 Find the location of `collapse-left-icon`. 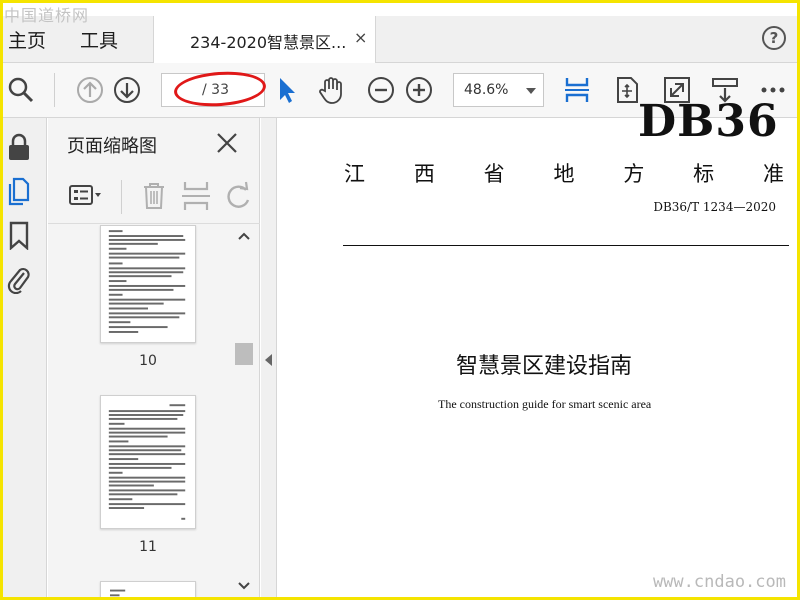

collapse-left-icon is located at coordinates (268, 360).